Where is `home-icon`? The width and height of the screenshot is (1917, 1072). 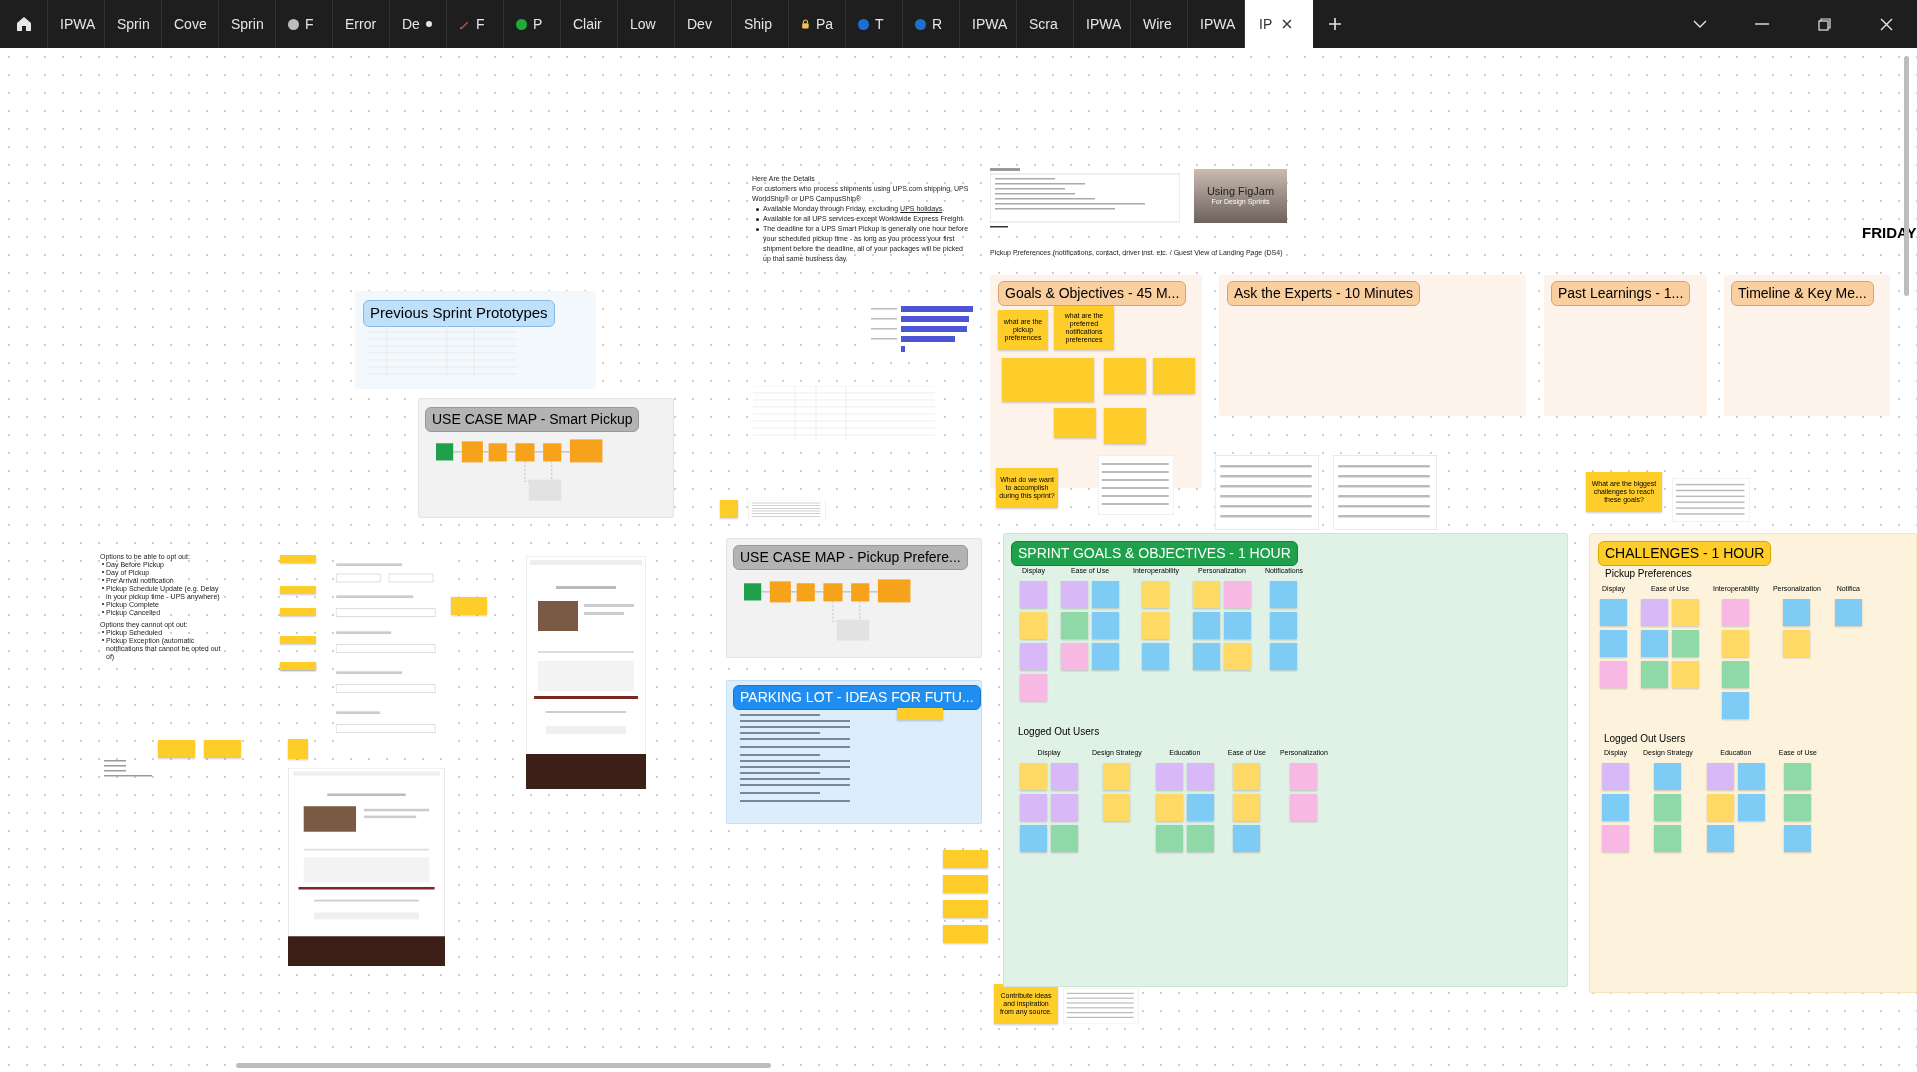
home-icon is located at coordinates (23, 24).